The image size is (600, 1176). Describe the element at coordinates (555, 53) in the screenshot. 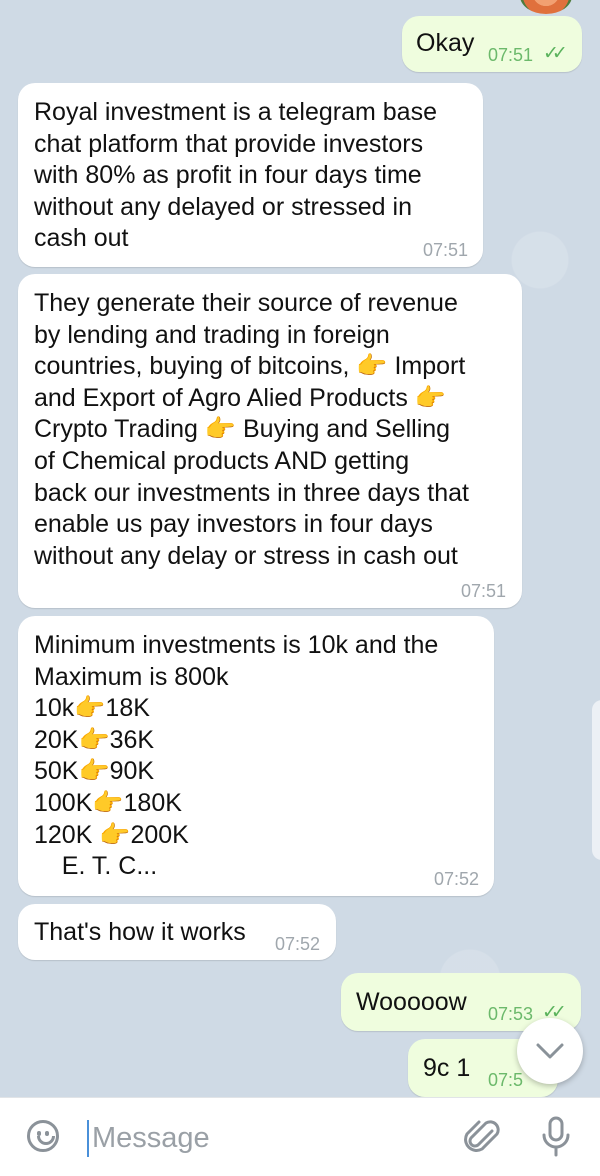

I see `read-checkmarks-icon: ✓✓` at that location.